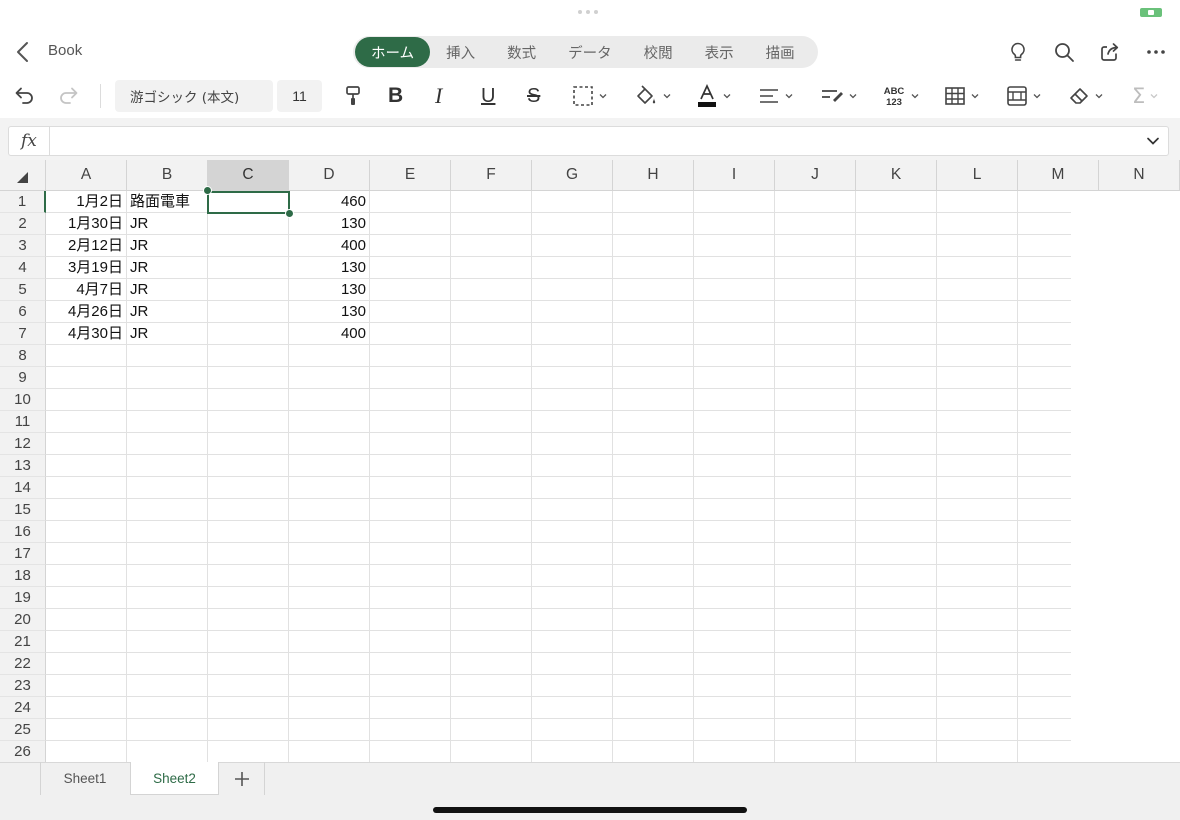 This screenshot has width=1180, height=820. Describe the element at coordinates (23, 598) in the screenshot. I see `row-header: 19` at that location.